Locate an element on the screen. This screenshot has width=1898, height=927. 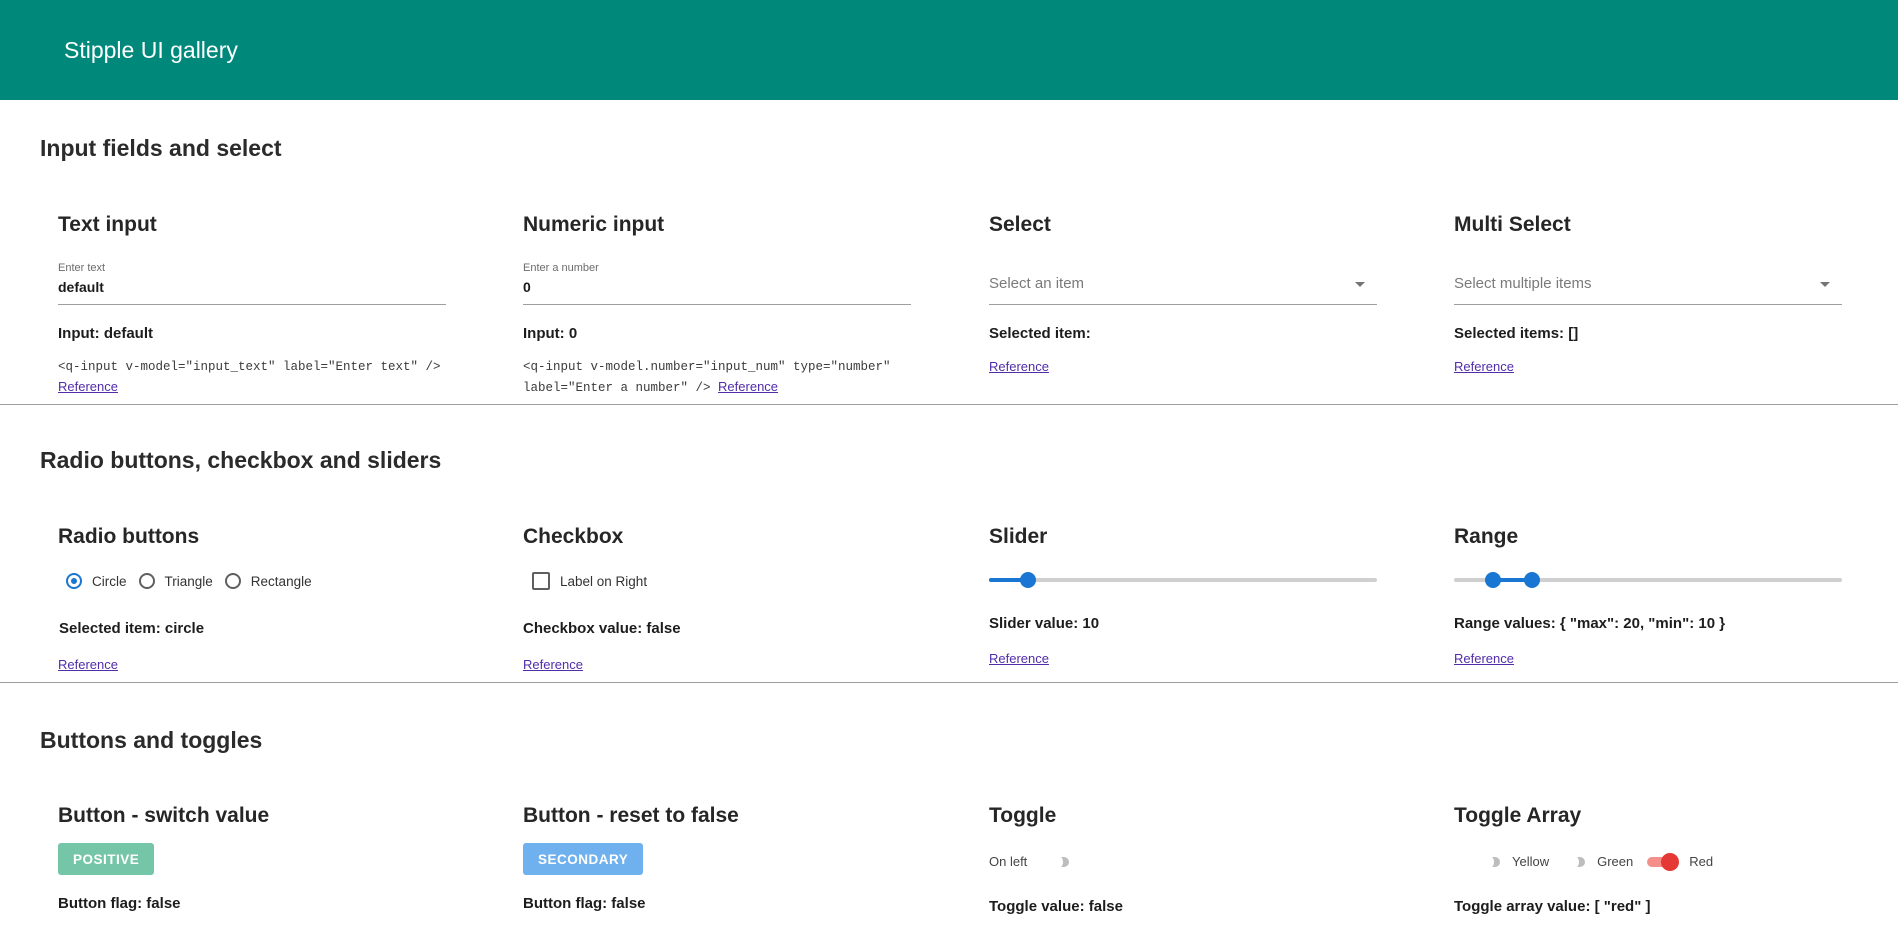
radio-circle: Circle is located at coordinates (96, 581).